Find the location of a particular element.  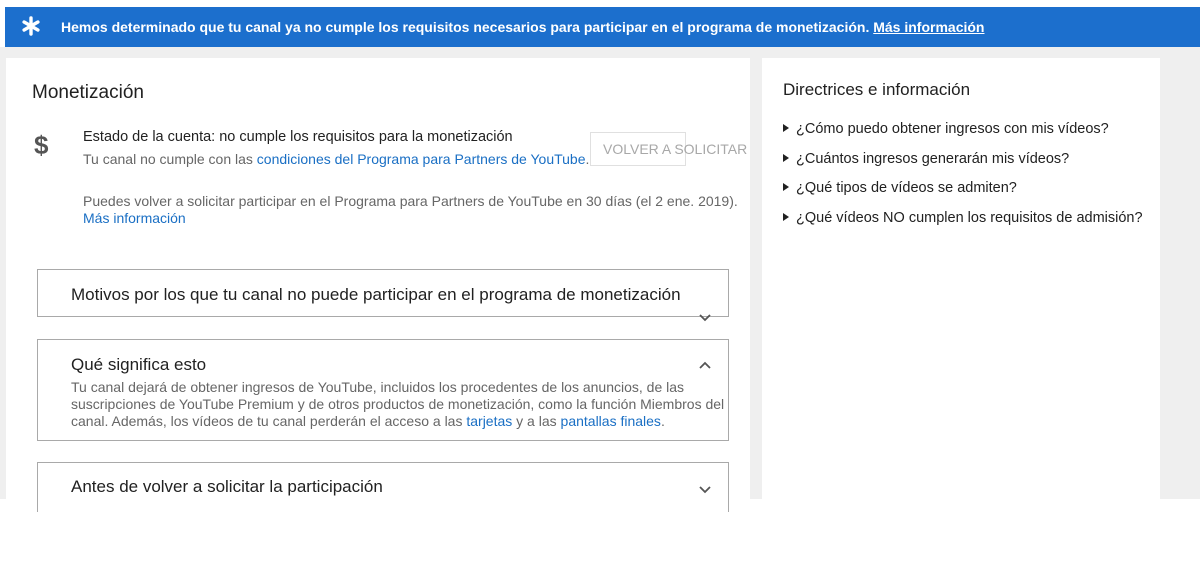

cards-link: tarjetas is located at coordinates (489, 421).